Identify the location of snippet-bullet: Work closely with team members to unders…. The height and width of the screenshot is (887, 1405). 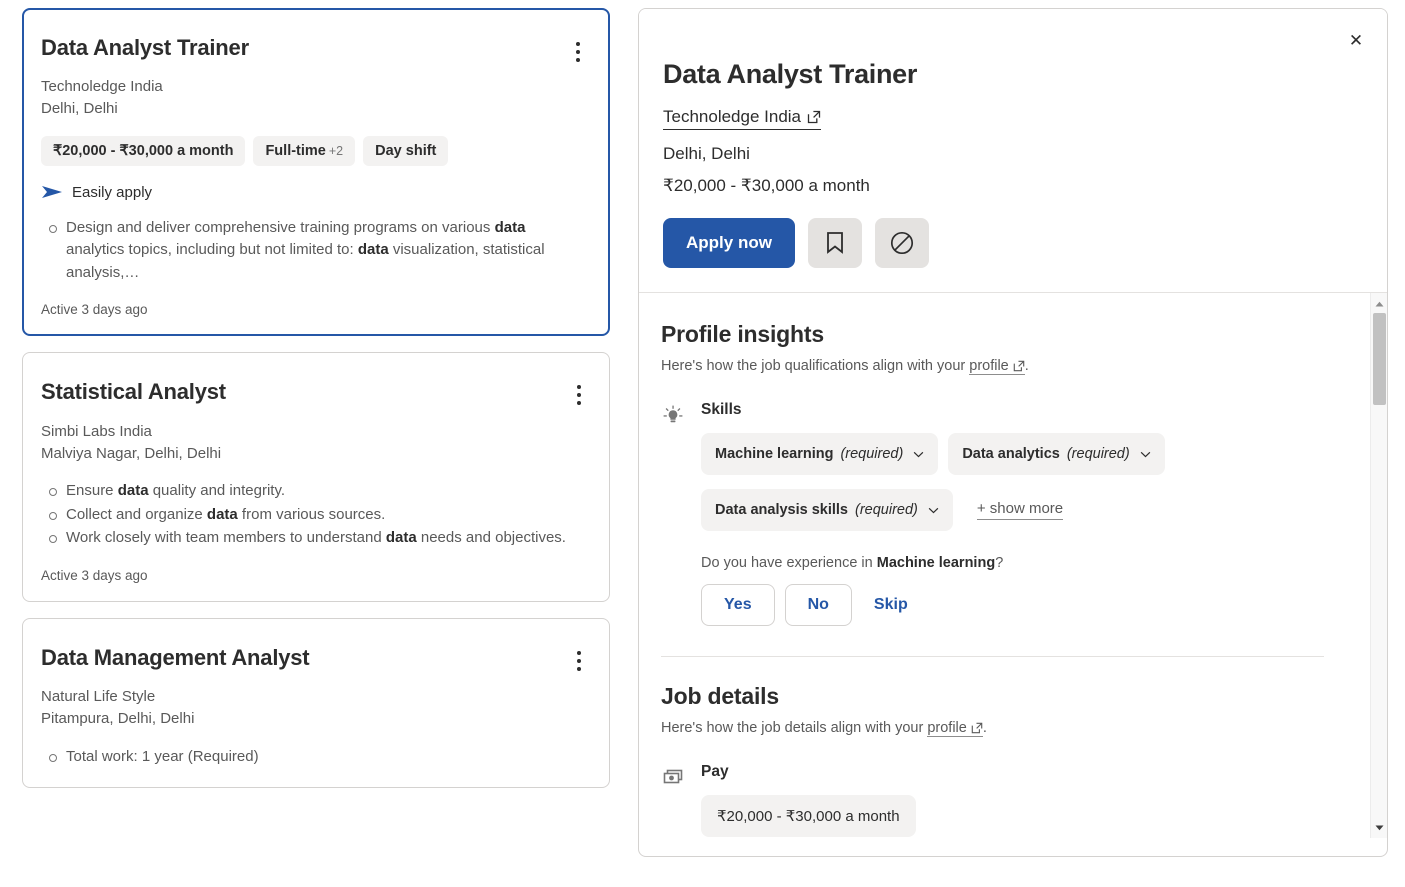
(313, 538).